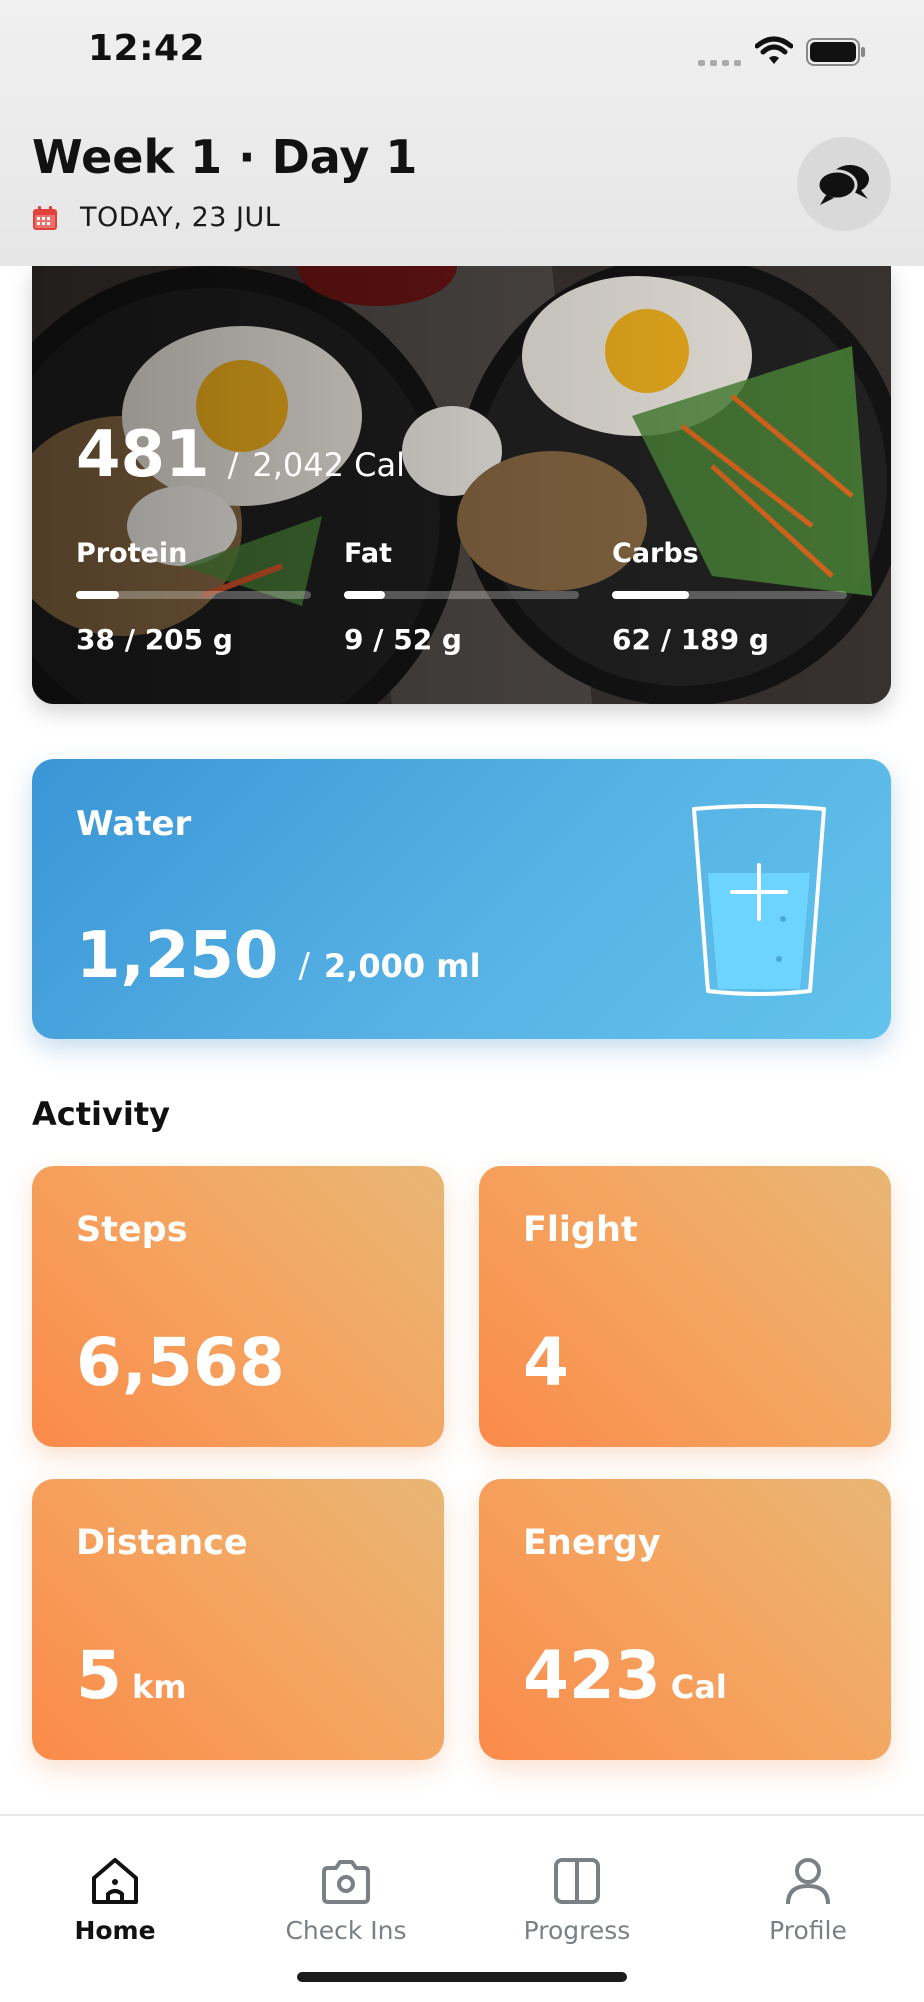 This screenshot has width=924, height=2002. I want to click on page-title: Week 1 · Day 1, so click(225, 157).